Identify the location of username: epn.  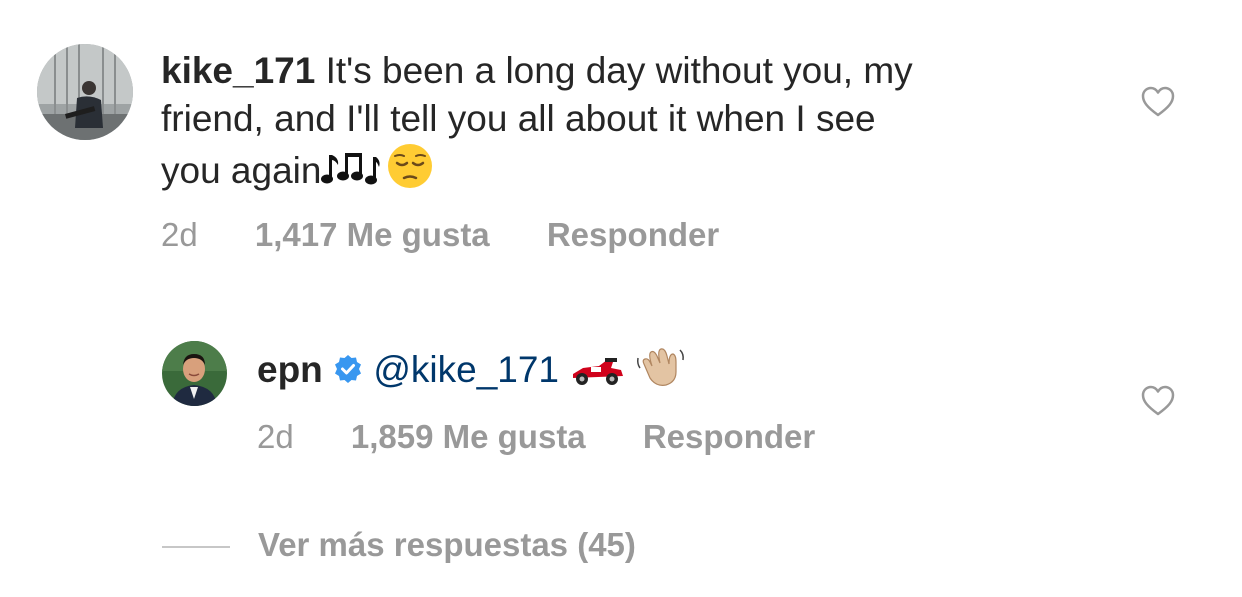
(290, 369).